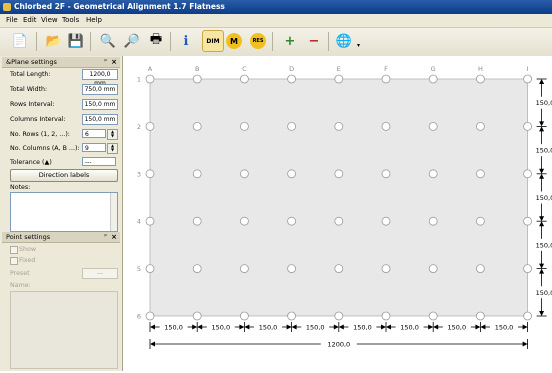 The width and height of the screenshot is (552, 373). Describe the element at coordinates (358, 45) in the screenshot. I see `toolbar-overflow-icon: ▾` at that location.